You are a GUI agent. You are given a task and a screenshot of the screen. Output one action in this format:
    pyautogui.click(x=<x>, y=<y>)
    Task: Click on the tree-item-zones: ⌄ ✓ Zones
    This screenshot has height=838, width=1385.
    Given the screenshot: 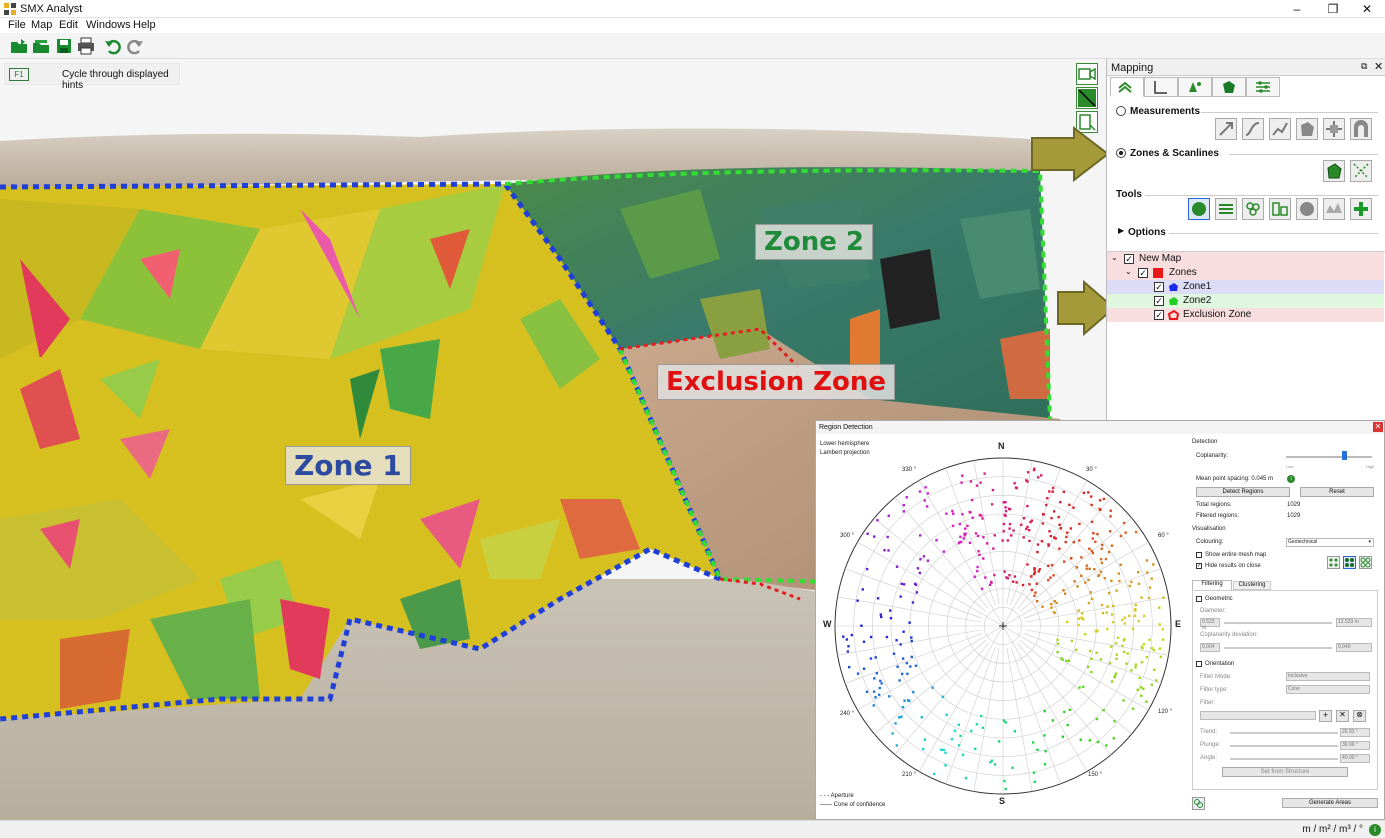 What is the action you would take?
    pyautogui.click(x=1245, y=273)
    